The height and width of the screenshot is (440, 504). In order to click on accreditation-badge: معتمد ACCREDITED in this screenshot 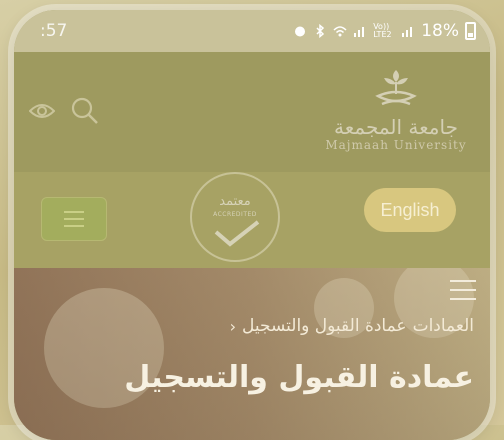, I will do `click(235, 217)`.